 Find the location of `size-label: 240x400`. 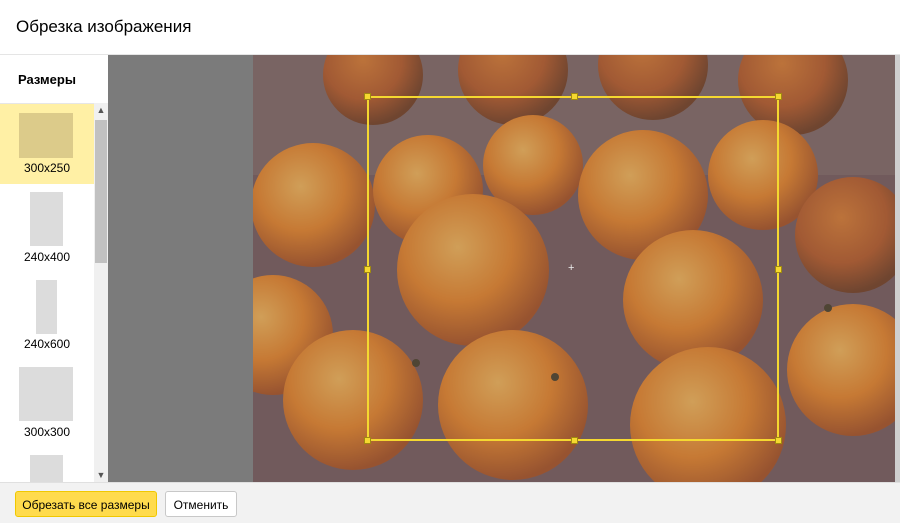

size-label: 240x400 is located at coordinates (47, 257).